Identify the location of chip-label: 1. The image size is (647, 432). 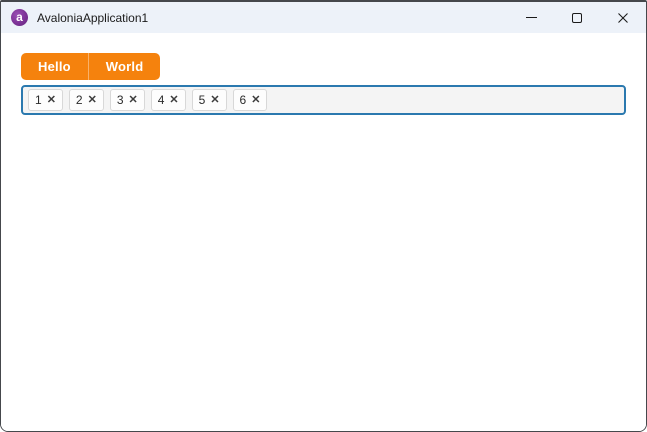
(38, 100).